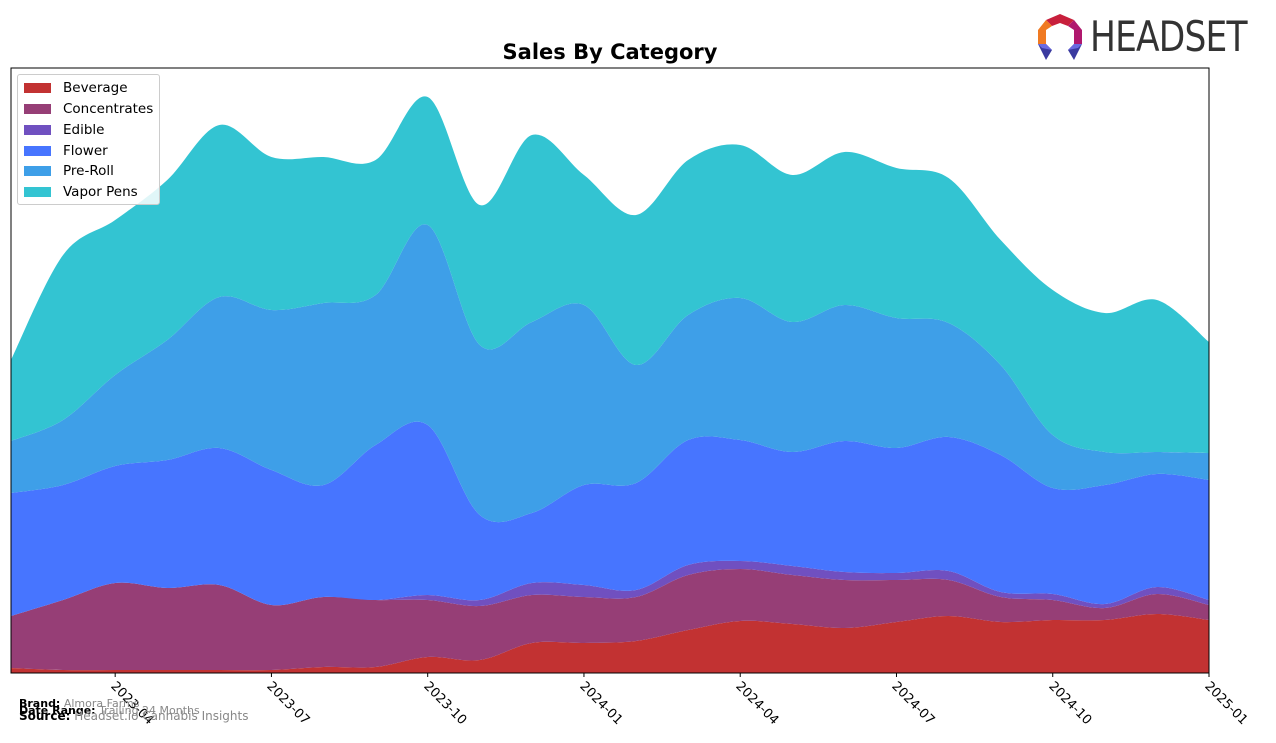 This screenshot has width=1276, height=743. What do you see at coordinates (85, 151) in the screenshot?
I see `legend-label: Flower` at bounding box center [85, 151].